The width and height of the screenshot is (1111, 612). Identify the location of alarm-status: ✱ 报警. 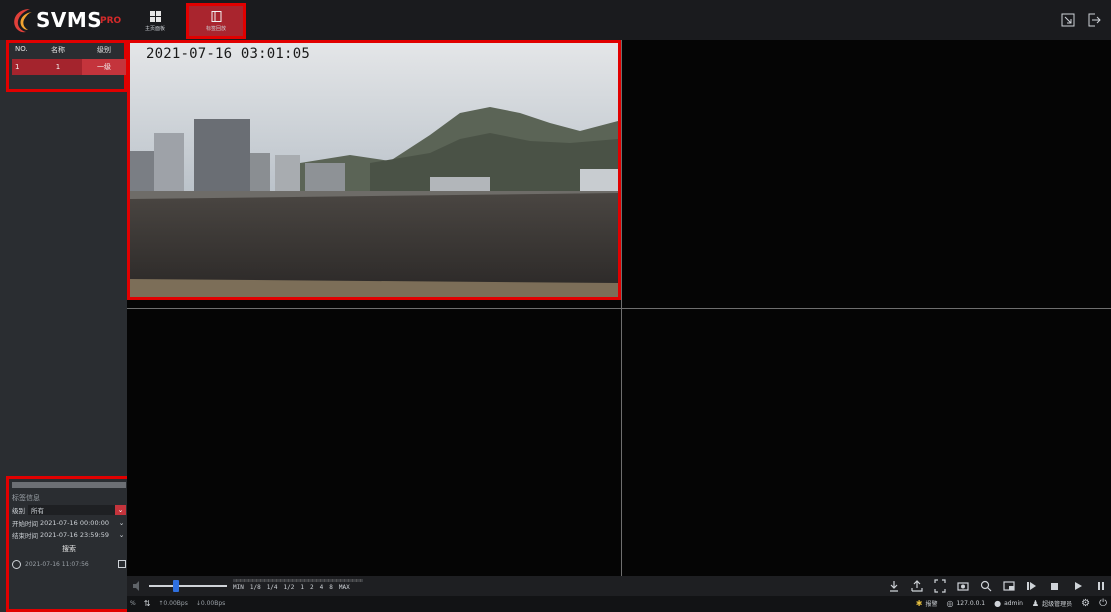
(927, 603).